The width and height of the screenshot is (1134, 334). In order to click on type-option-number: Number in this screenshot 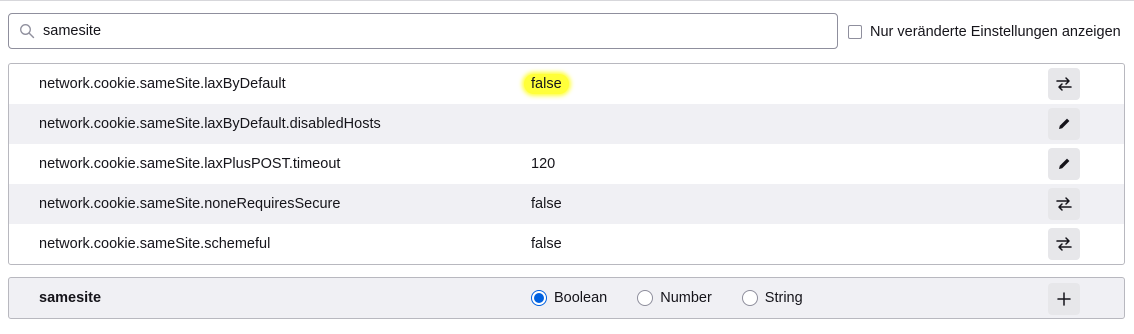, I will do `click(674, 298)`.